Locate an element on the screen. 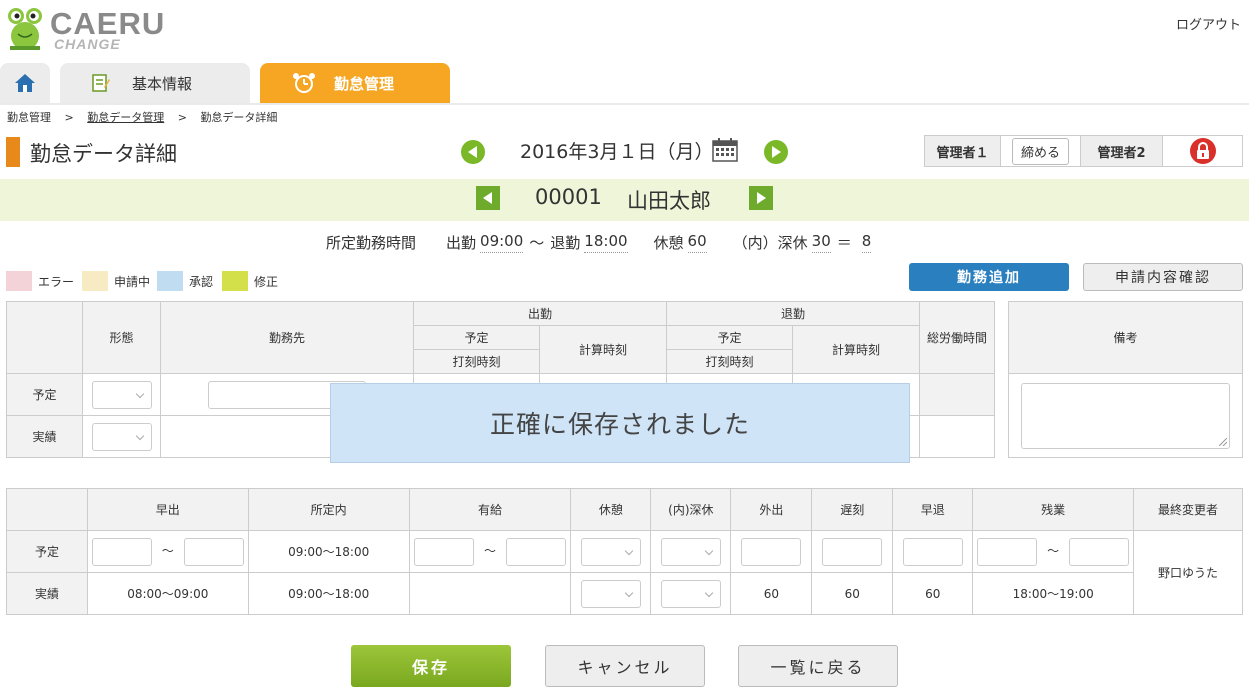  late-input is located at coordinates (852, 551).